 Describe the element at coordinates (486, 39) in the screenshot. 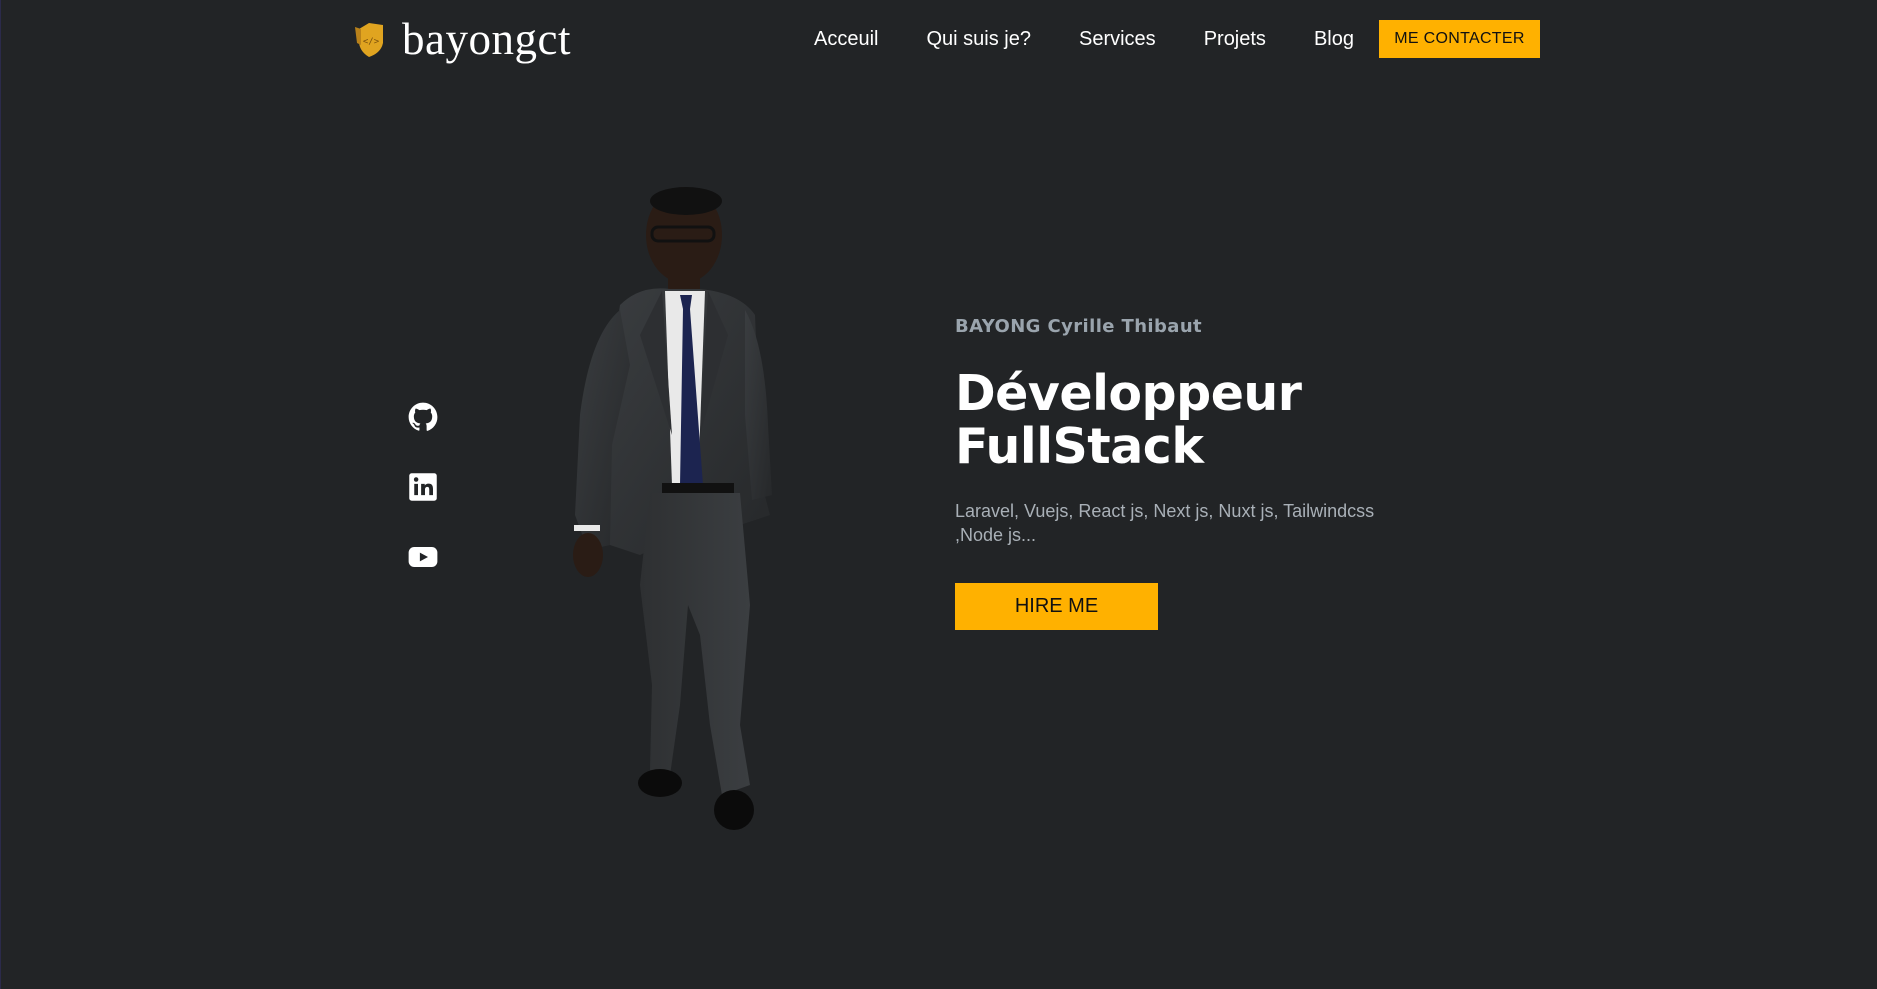

I see `brand-name: bayongct` at that location.